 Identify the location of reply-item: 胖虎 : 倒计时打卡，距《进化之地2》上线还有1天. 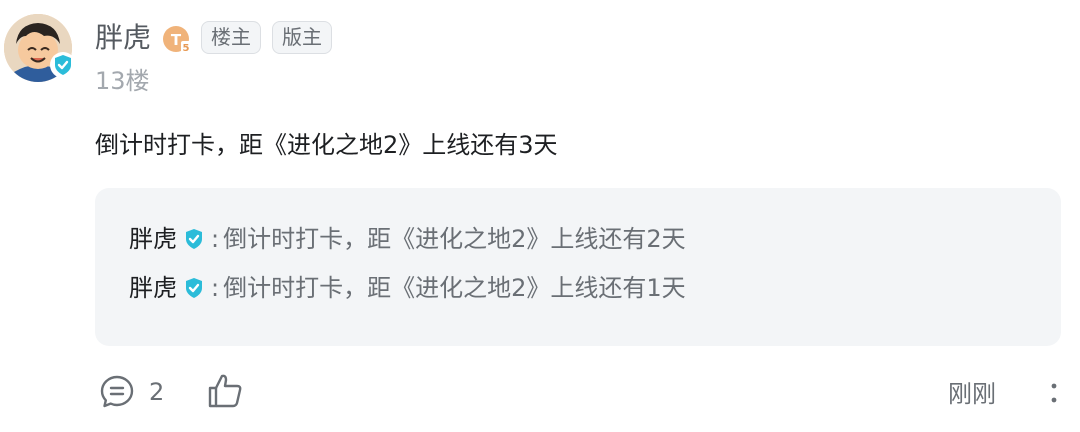
(407, 288).